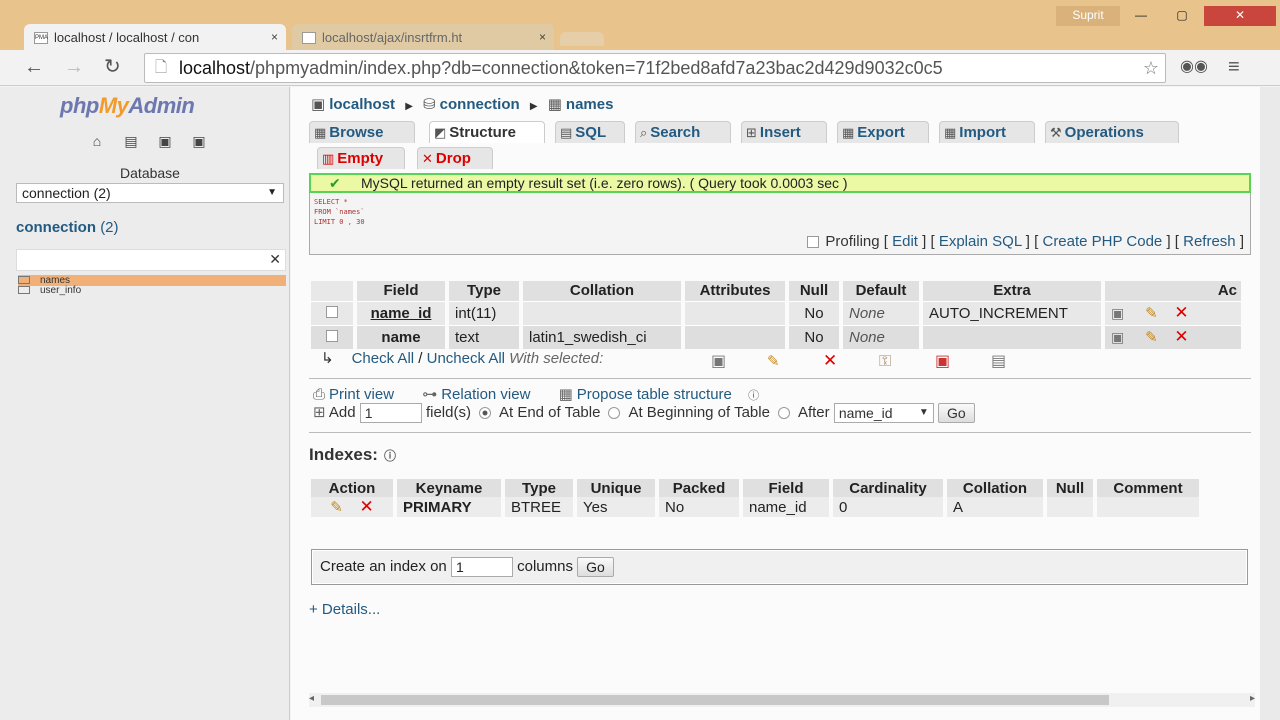  I want to click on browse-selected-icon: ▣, so click(739, 361).